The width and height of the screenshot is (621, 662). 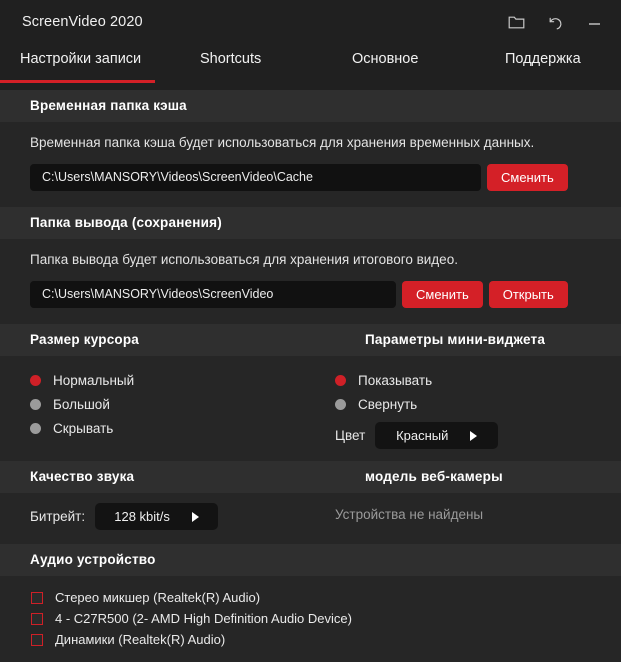 What do you see at coordinates (182, 380) in the screenshot?
I see `cursor-option-normal: Нормальный` at bounding box center [182, 380].